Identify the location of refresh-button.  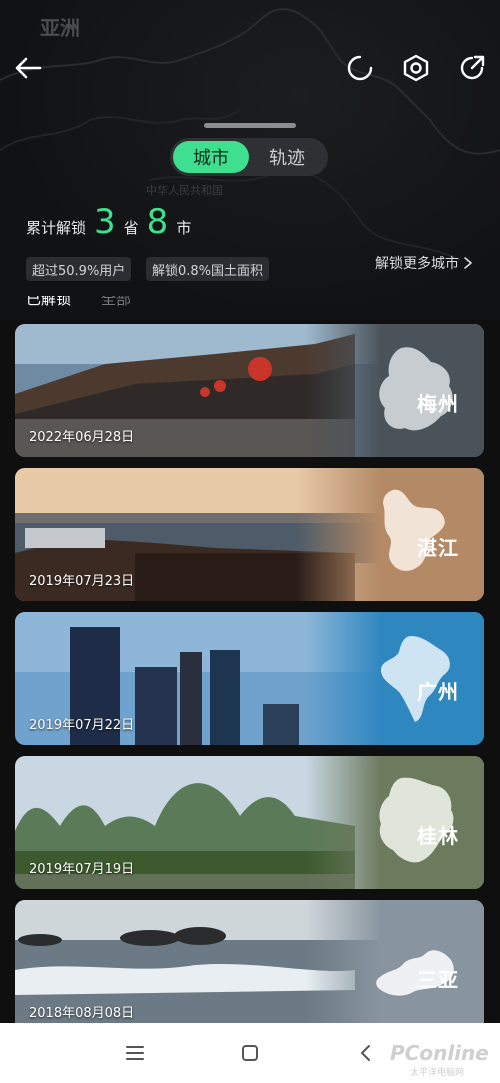
(360, 68).